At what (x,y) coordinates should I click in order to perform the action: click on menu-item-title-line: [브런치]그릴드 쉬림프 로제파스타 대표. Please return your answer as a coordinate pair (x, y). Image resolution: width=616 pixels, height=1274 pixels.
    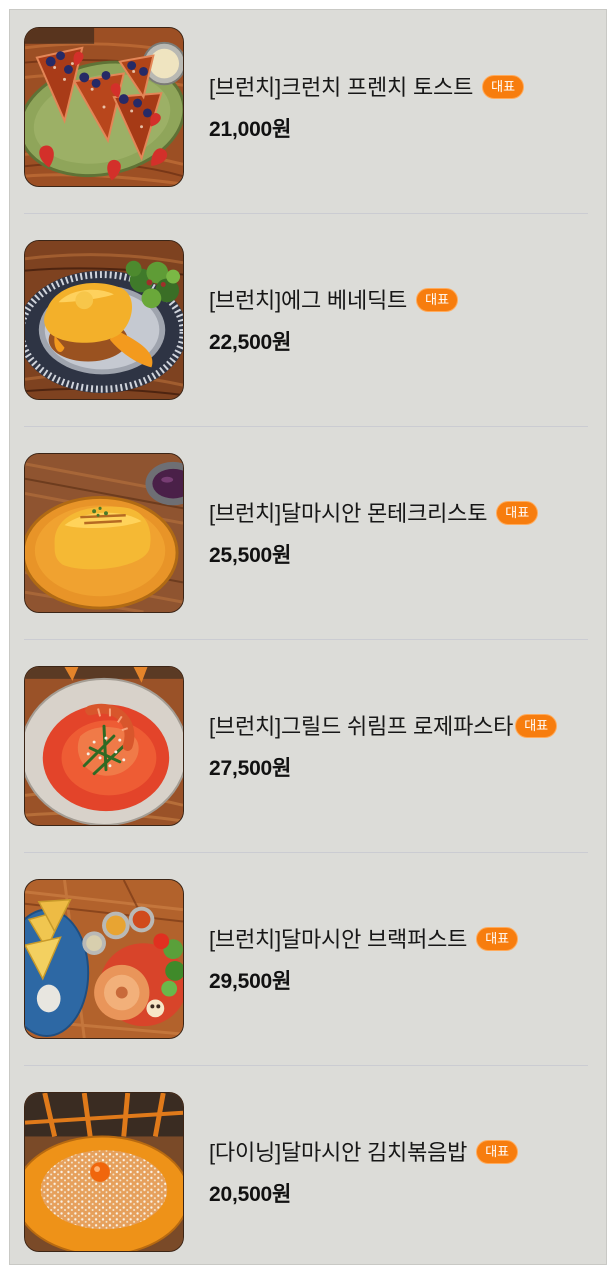
    Looking at the image, I should click on (404, 727).